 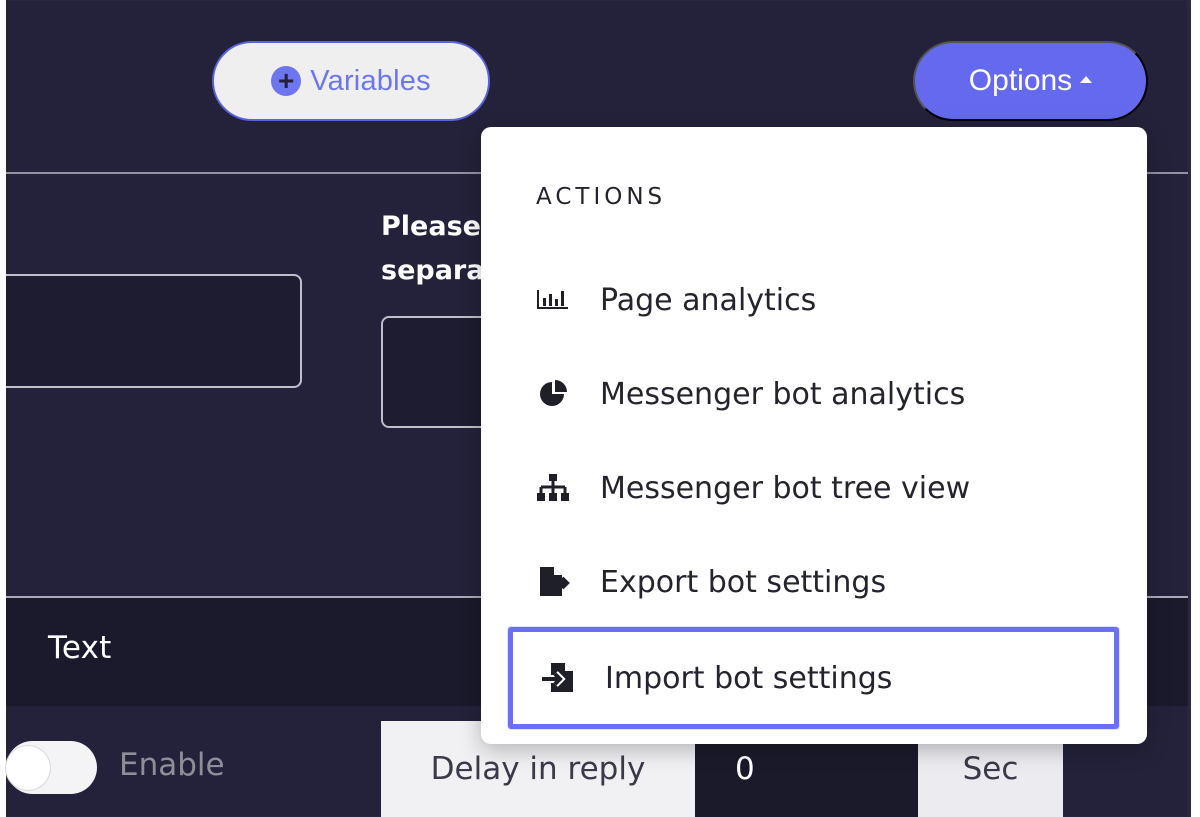 What do you see at coordinates (553, 394) in the screenshot?
I see `pie-chart-icon` at bounding box center [553, 394].